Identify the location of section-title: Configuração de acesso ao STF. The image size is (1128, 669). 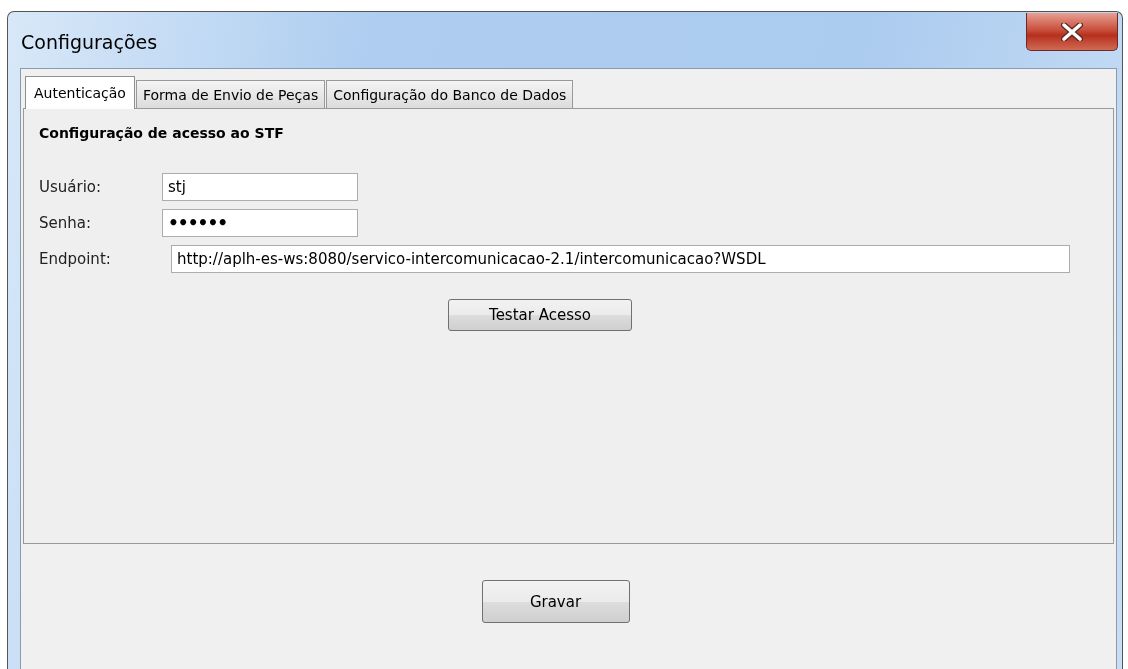
(162, 133).